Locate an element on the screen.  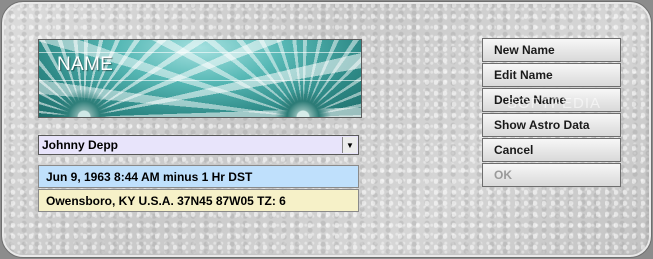
edit-name-button: Edit Name is located at coordinates (551, 75).